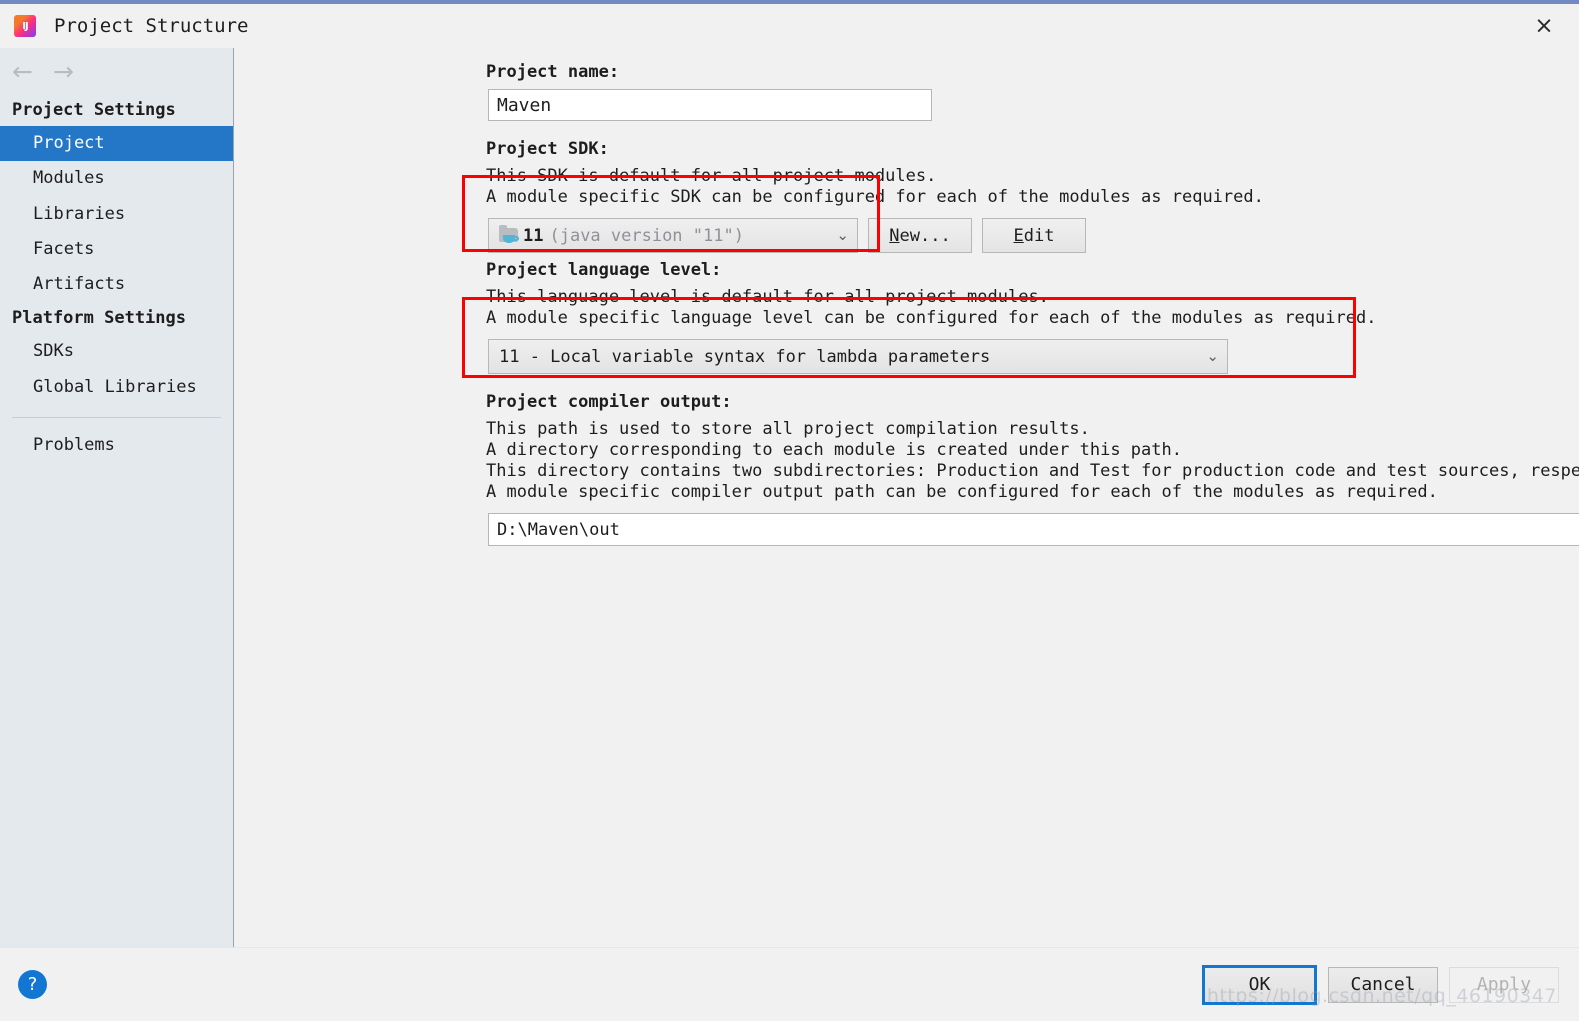 The height and width of the screenshot is (1021, 1579). I want to click on sidebar-item-sdks: SDKs, so click(116, 351).